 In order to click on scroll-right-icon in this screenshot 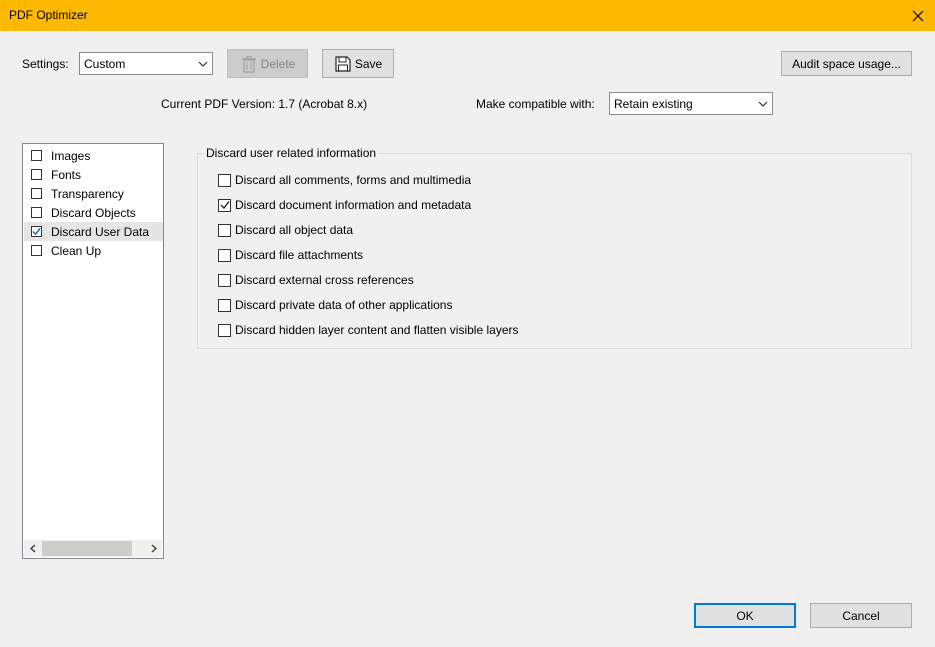, I will do `click(153, 548)`.